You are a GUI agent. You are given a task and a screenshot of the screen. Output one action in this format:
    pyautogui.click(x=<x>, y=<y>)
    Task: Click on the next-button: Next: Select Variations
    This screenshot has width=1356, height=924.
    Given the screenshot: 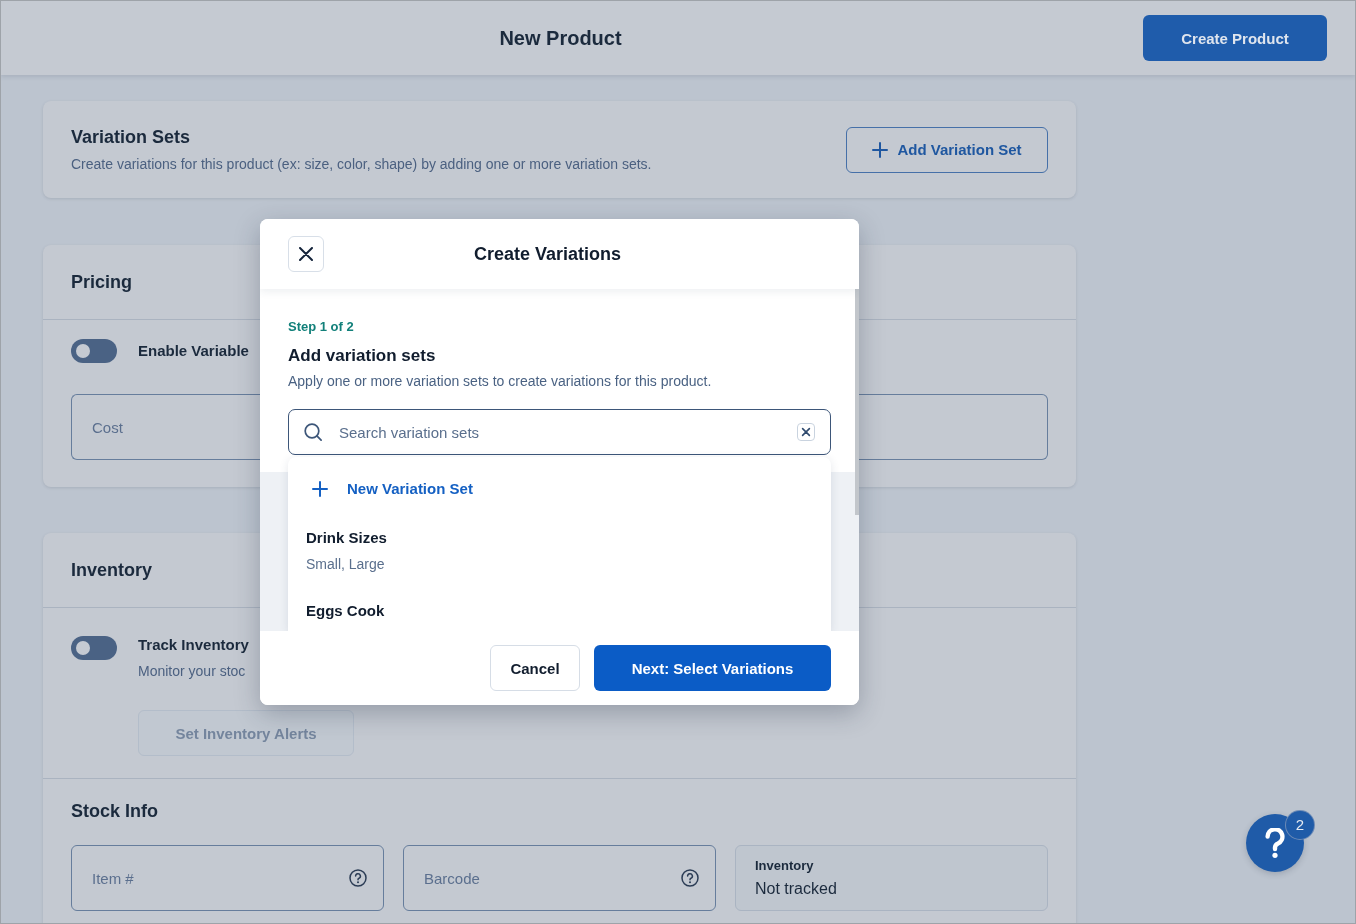 What is the action you would take?
    pyautogui.click(x=712, y=668)
    